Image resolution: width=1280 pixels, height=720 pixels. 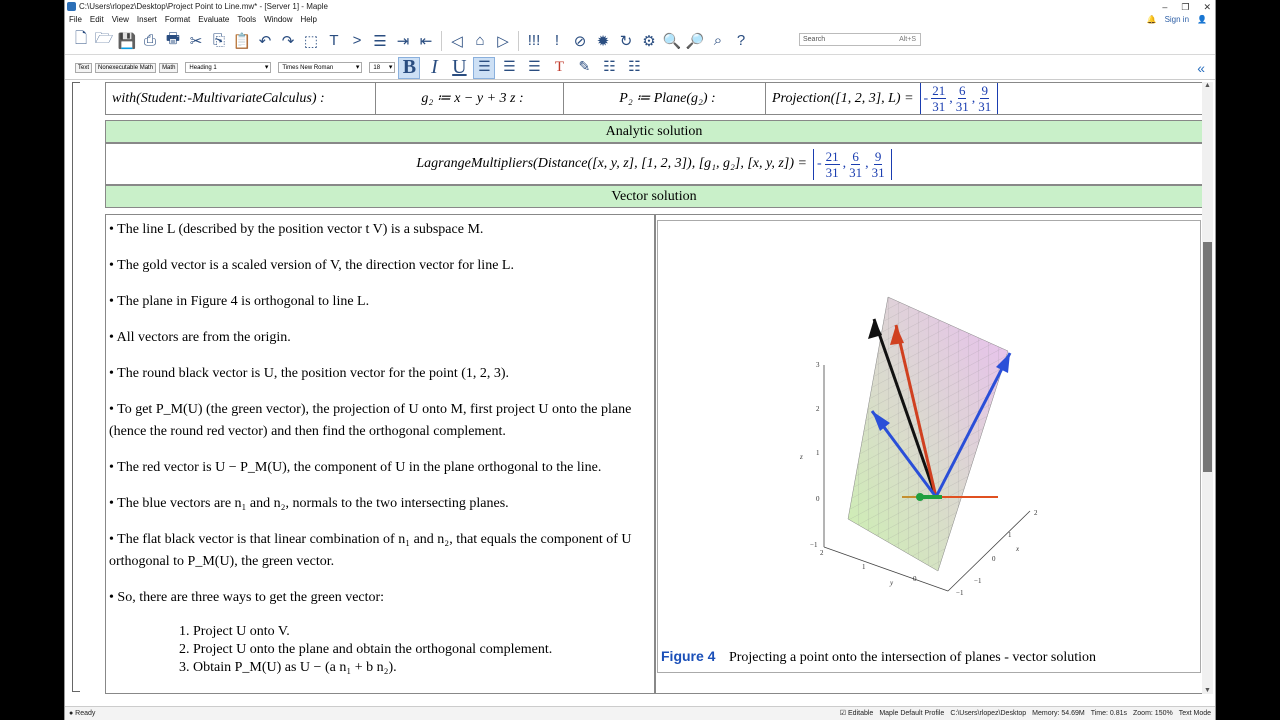 What do you see at coordinates (634, 68) in the screenshot?
I see `numbered-list-icon: ☷` at bounding box center [634, 68].